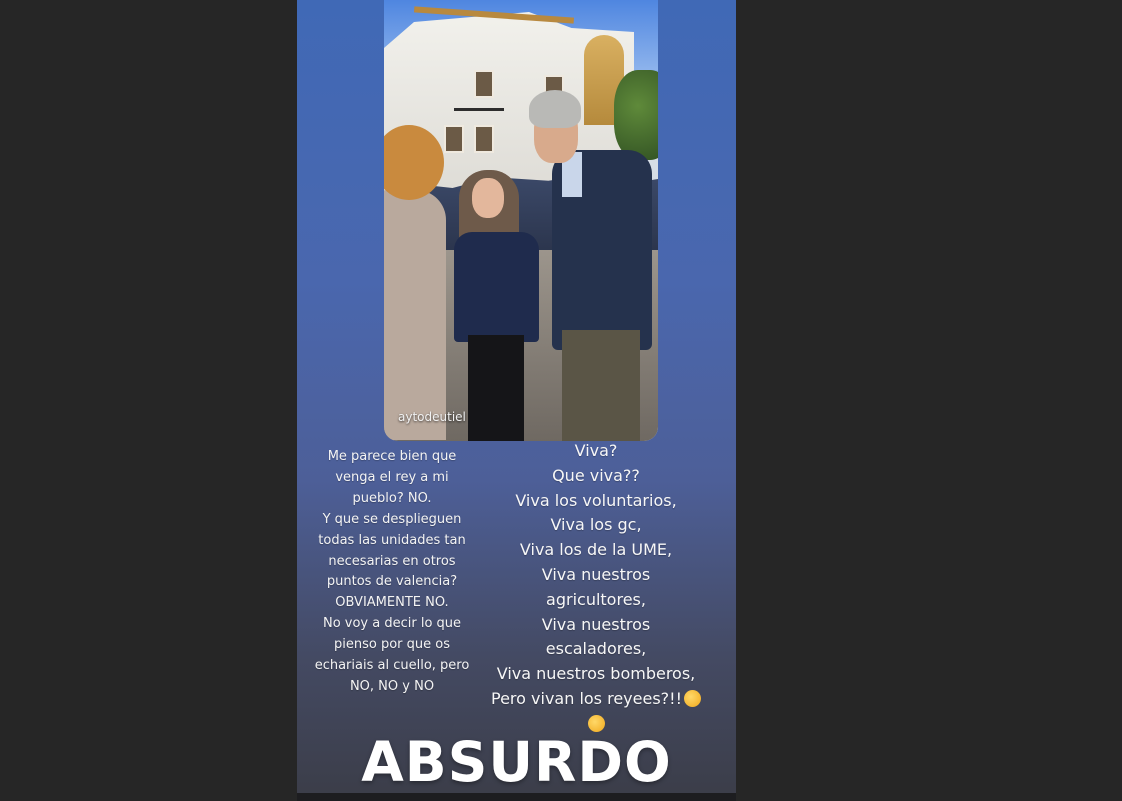 The height and width of the screenshot is (801, 1122). I want to click on photo-woman-left, so click(415, 315).